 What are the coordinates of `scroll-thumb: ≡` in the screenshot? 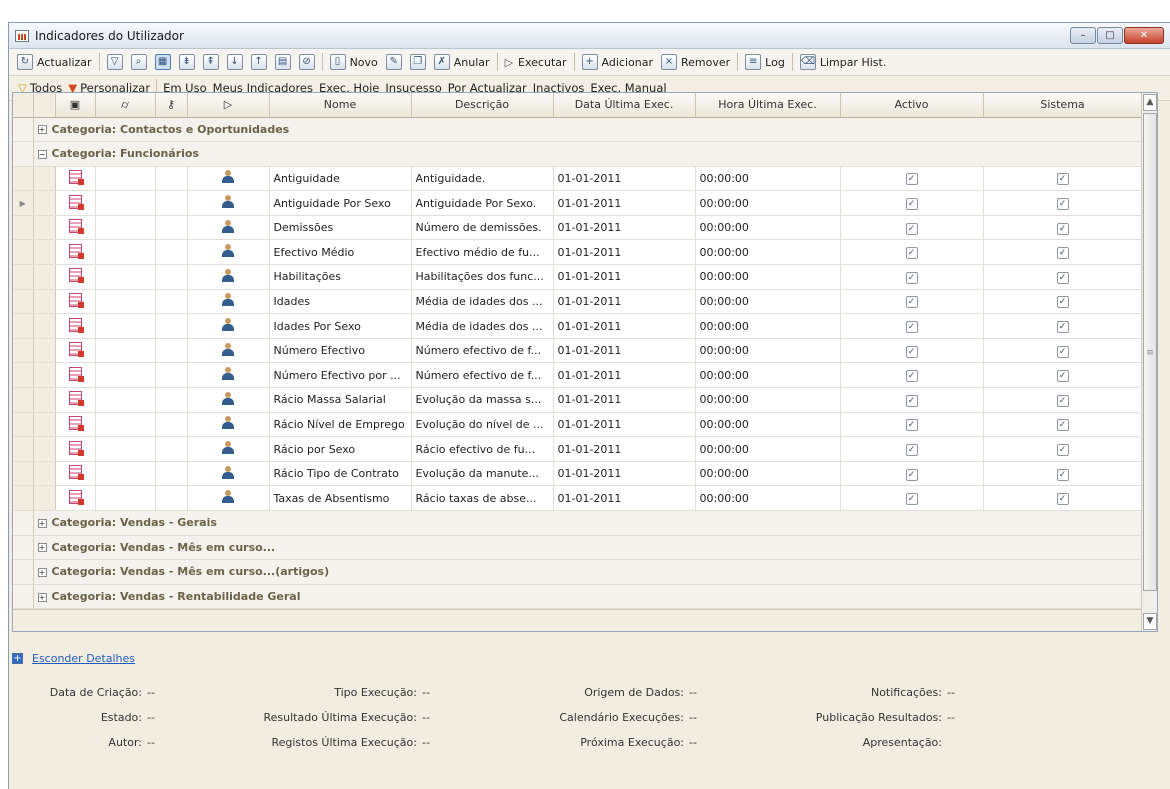 It's located at (1150, 352).